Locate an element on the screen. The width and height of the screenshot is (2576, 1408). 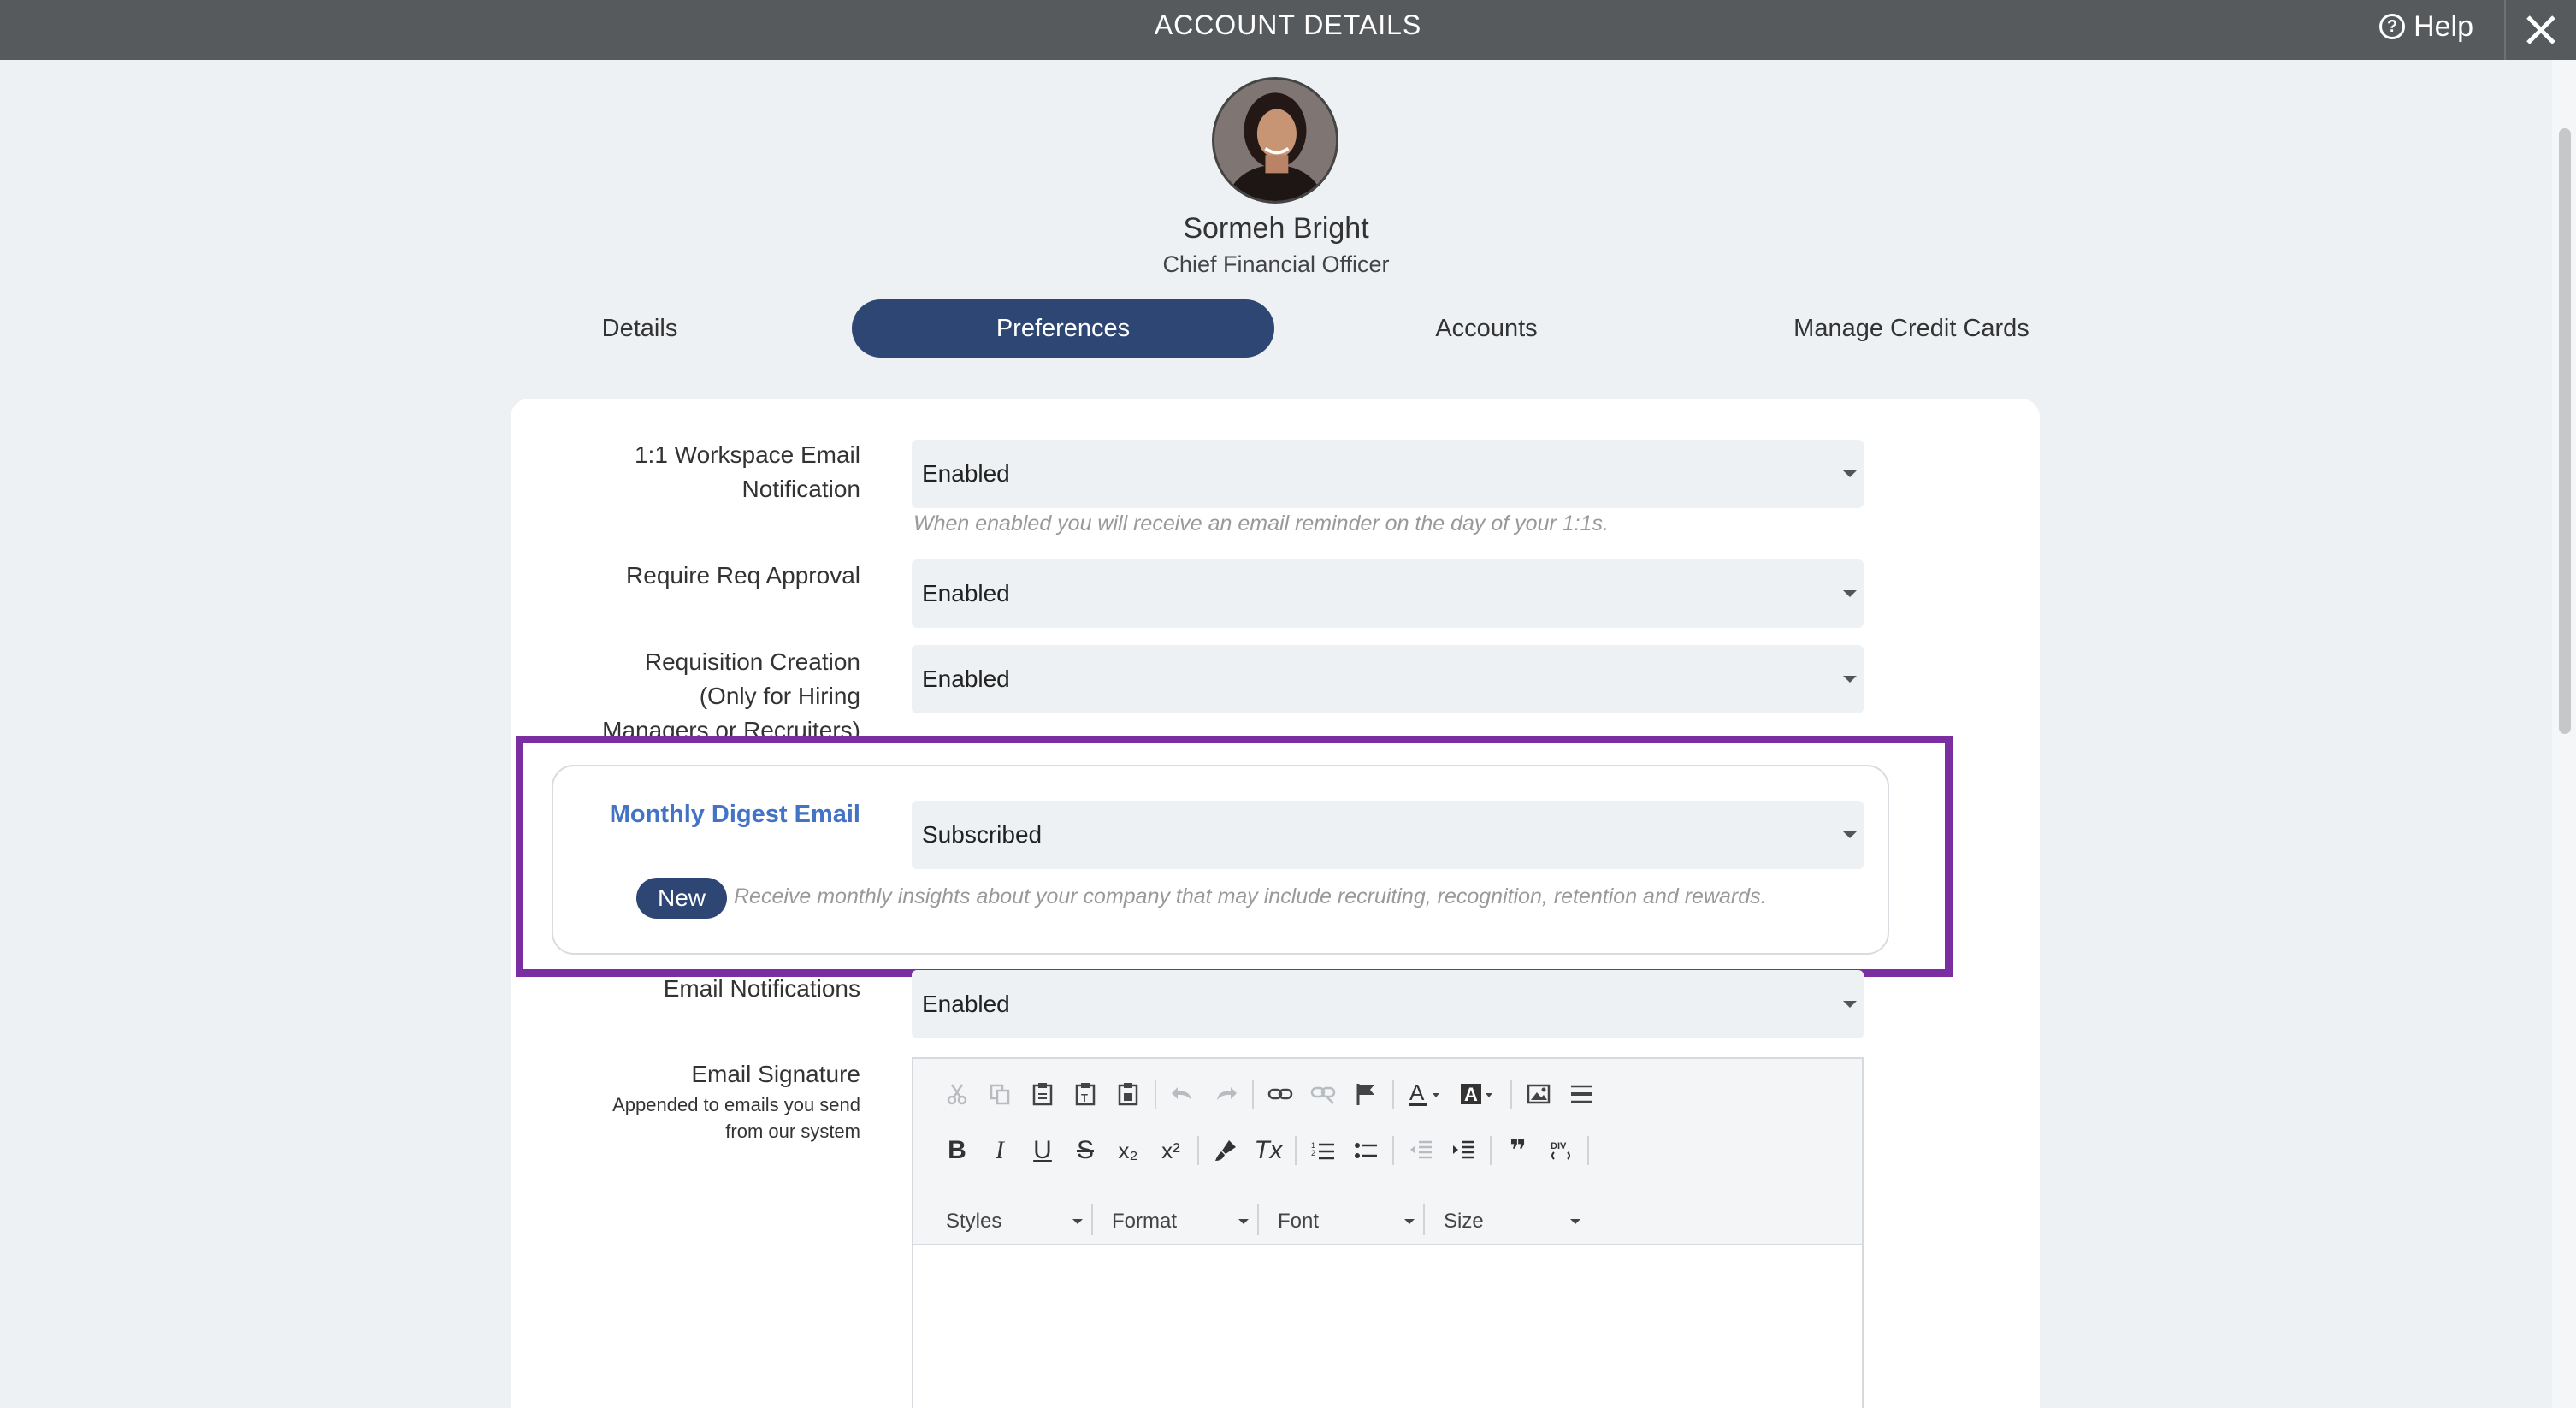
bold-icon: B is located at coordinates (957, 1150).